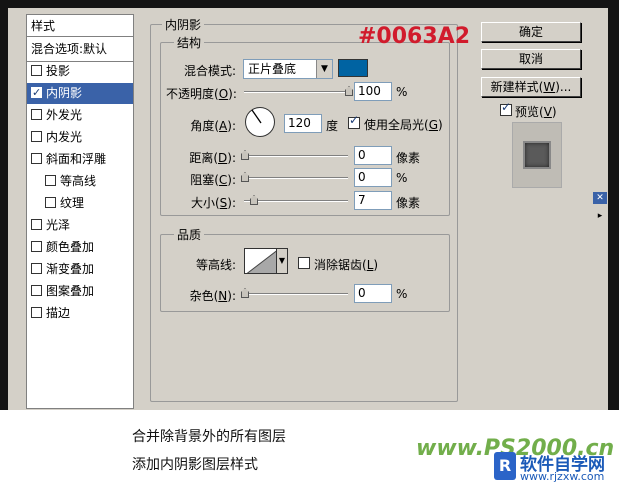 The height and width of the screenshot is (489, 619). Describe the element at coordinates (183, 24) in the screenshot. I see `inner-shadow-title: 内阴影` at that location.